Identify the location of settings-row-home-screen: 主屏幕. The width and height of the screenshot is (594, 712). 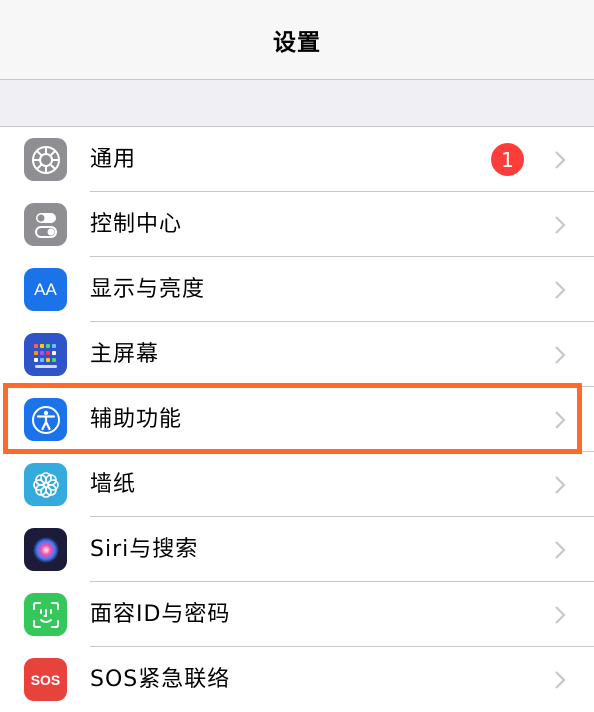
(297, 354).